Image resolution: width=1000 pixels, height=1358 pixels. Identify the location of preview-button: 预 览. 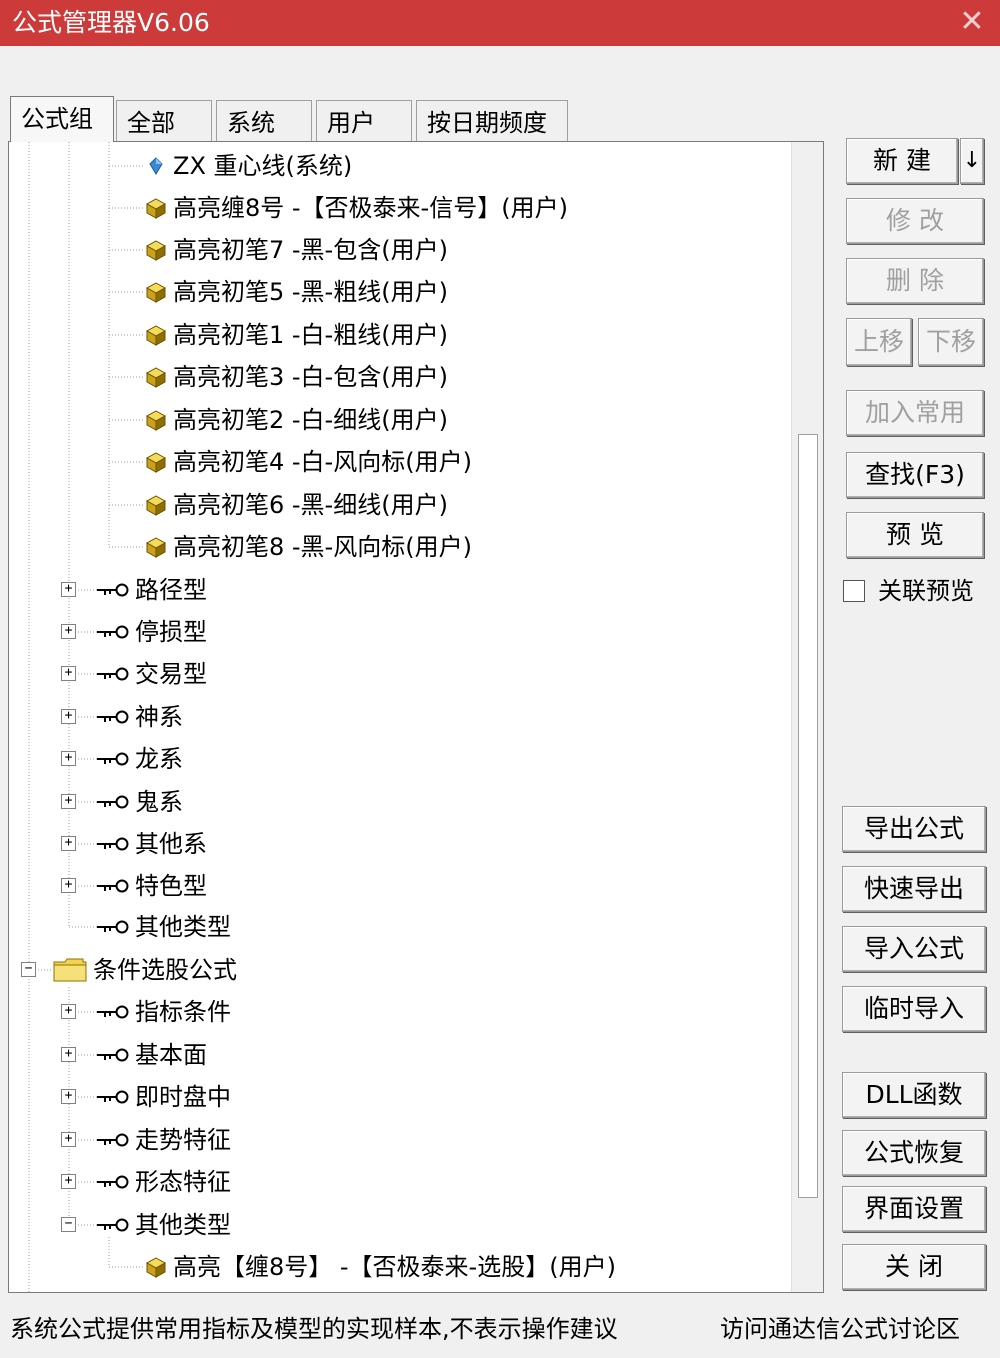
(915, 535).